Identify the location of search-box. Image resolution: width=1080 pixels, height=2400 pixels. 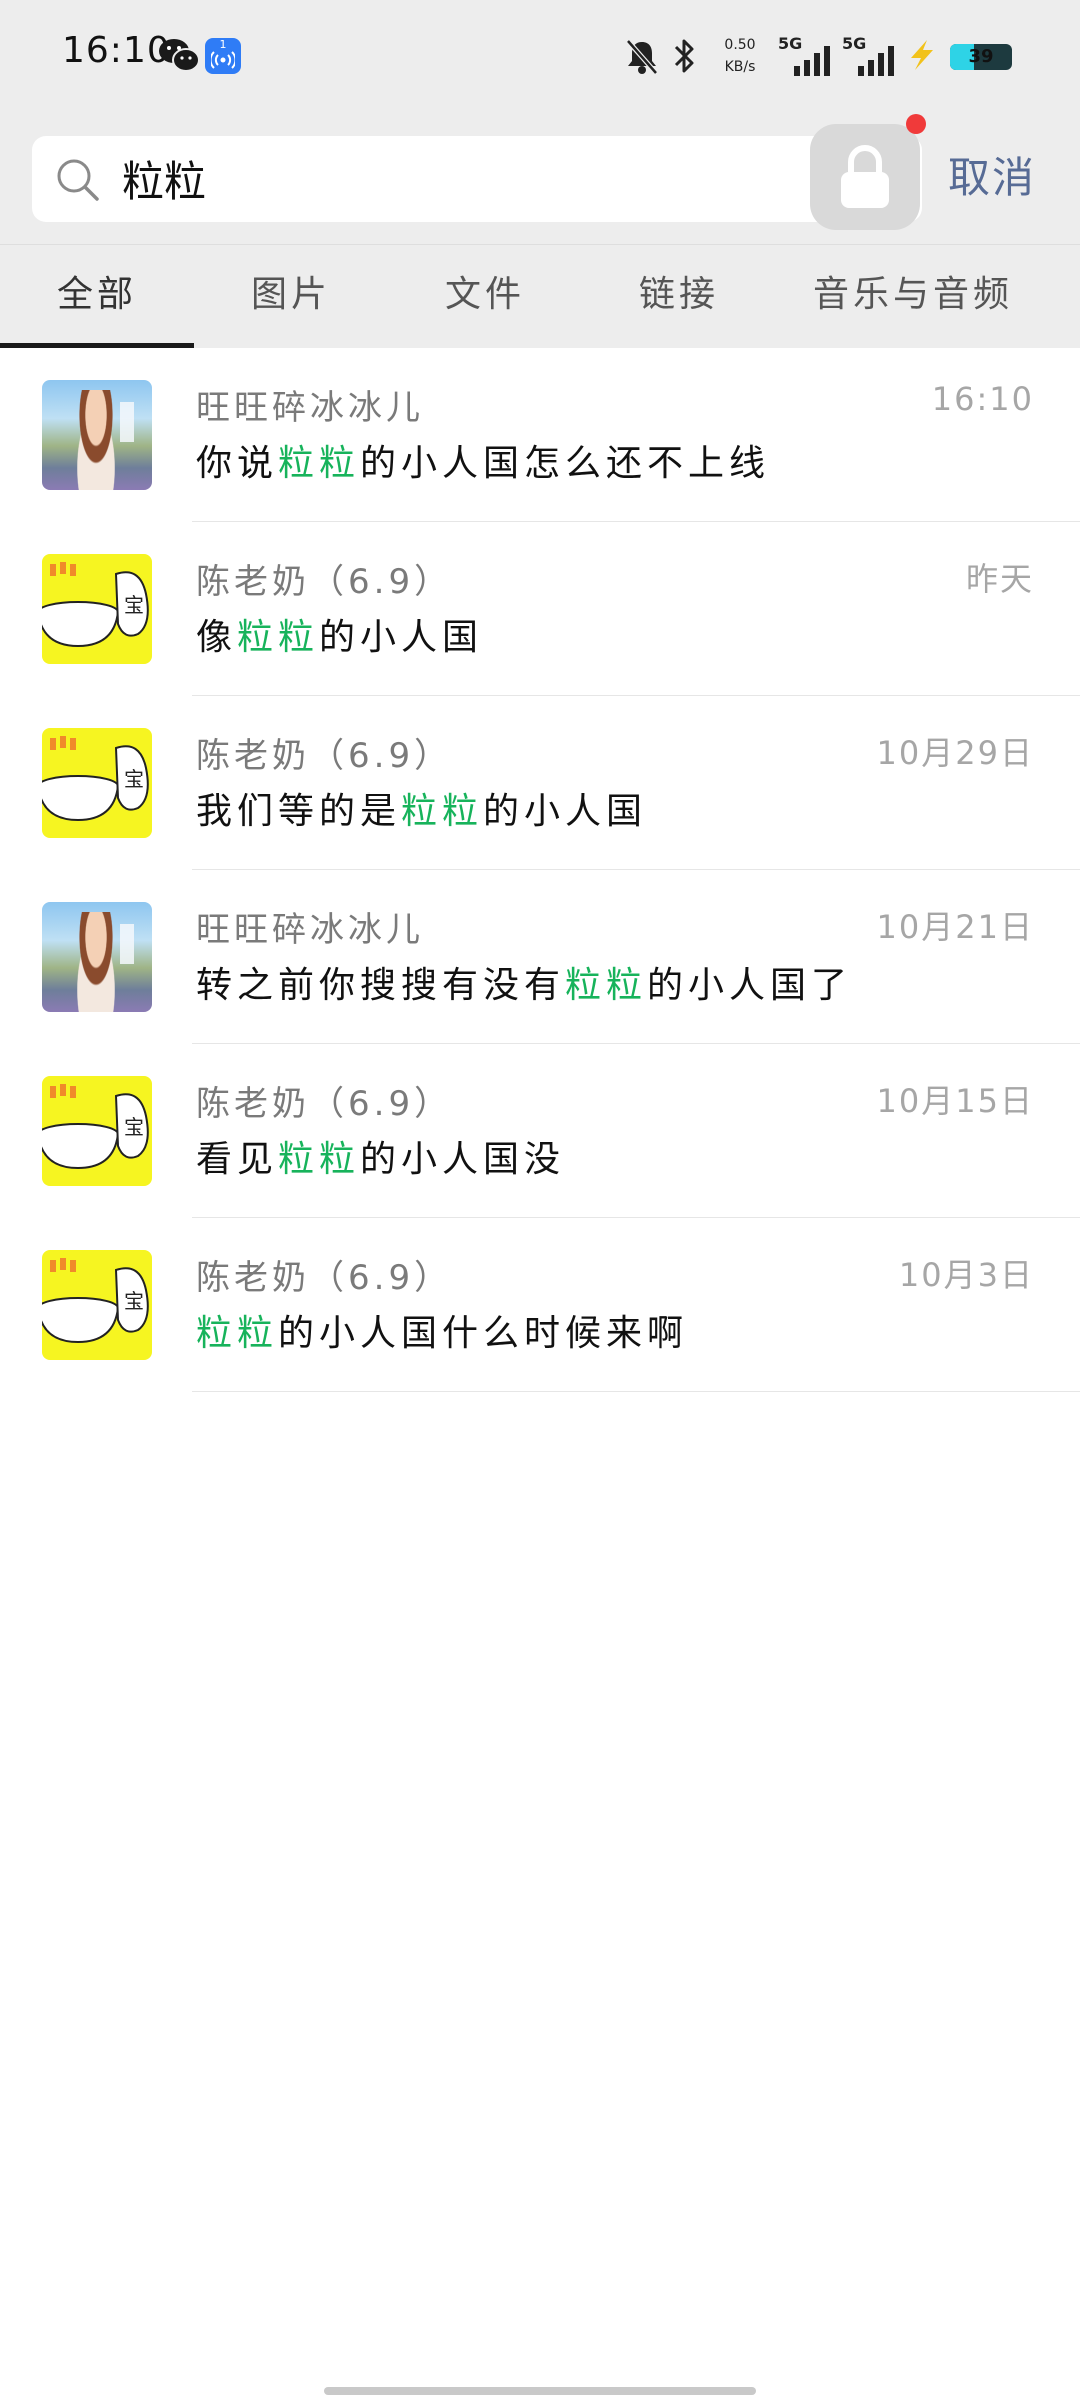
(477, 179).